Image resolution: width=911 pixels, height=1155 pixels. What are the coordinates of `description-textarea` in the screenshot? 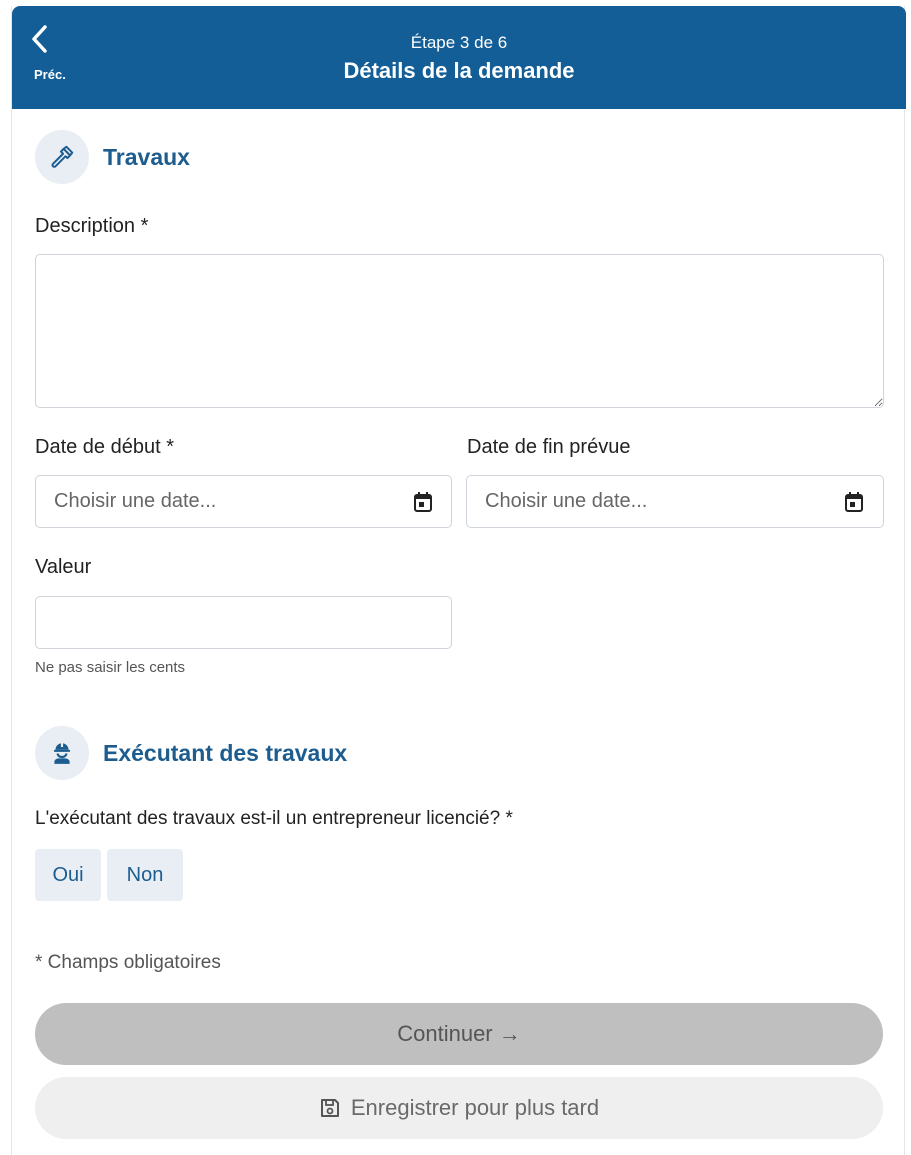 It's located at (459, 331).